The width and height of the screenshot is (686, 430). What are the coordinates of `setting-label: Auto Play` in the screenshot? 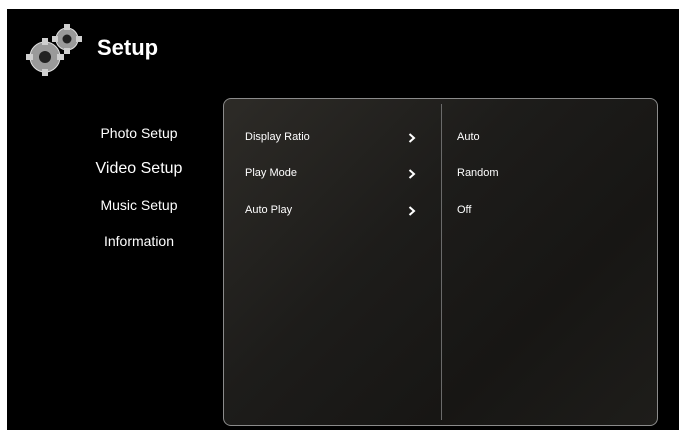 It's located at (269, 210).